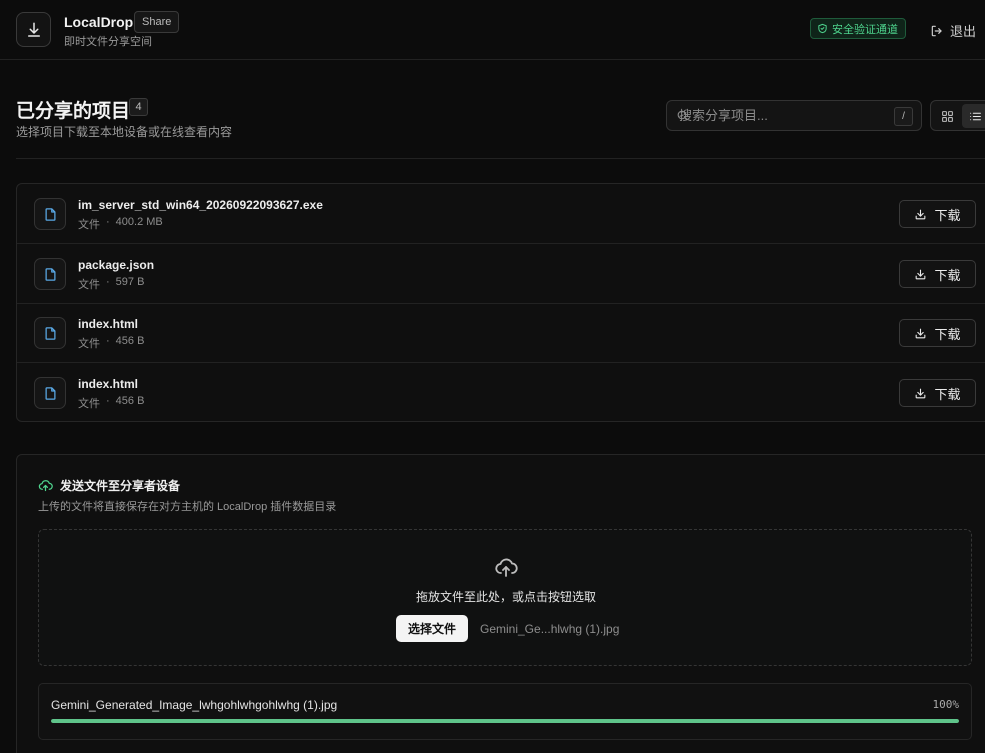 The width and height of the screenshot is (985, 753). Describe the element at coordinates (73, 111) in the screenshot. I see `page-title: 已分享的项目` at that location.